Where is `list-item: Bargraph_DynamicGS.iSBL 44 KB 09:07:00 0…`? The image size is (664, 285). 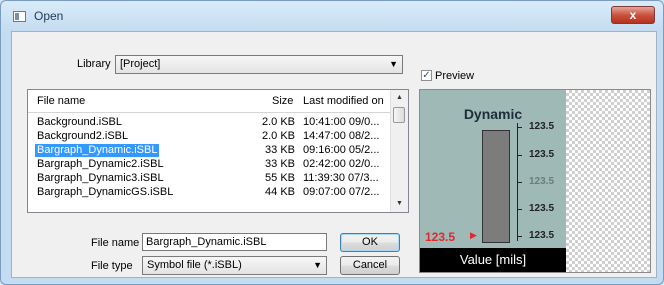 list-item: Bargraph_DynamicGS.iSBL 44 KB 09:07:00 0… is located at coordinates (210, 192).